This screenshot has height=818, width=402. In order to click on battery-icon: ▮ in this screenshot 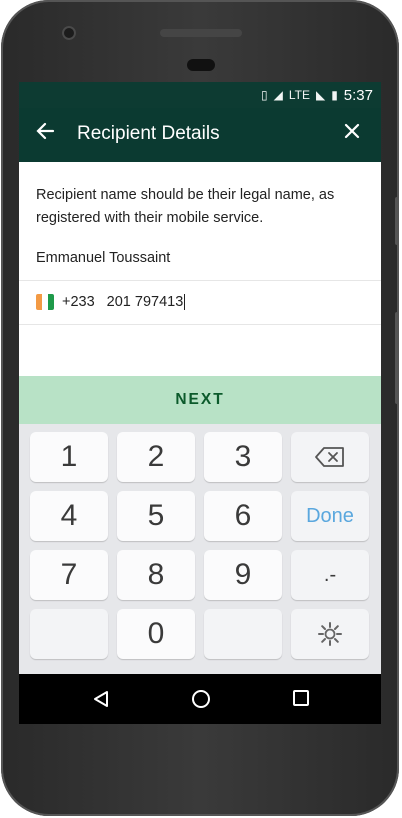, I will do `click(334, 95)`.